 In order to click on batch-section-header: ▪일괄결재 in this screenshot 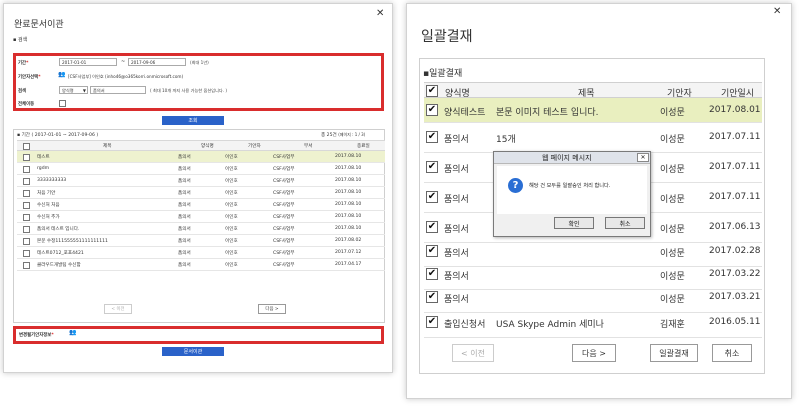, I will do `click(443, 74)`.